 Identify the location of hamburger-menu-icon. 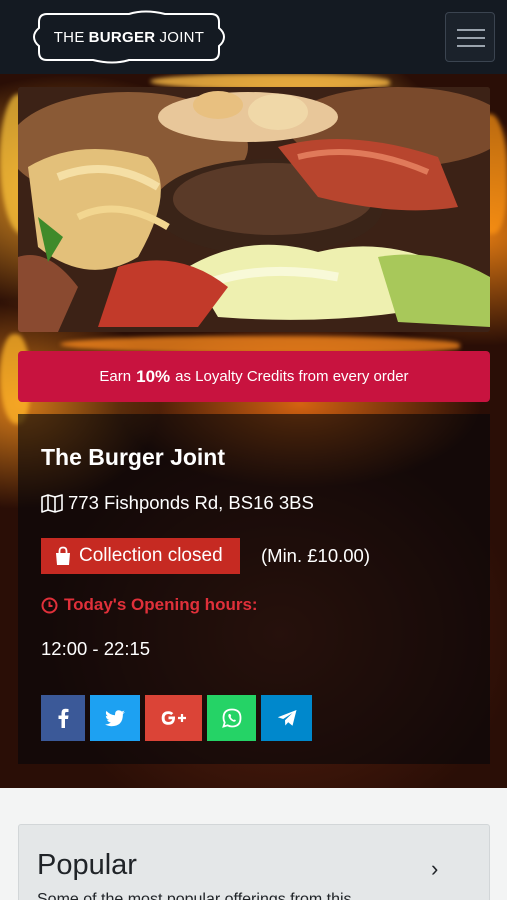
(471, 30).